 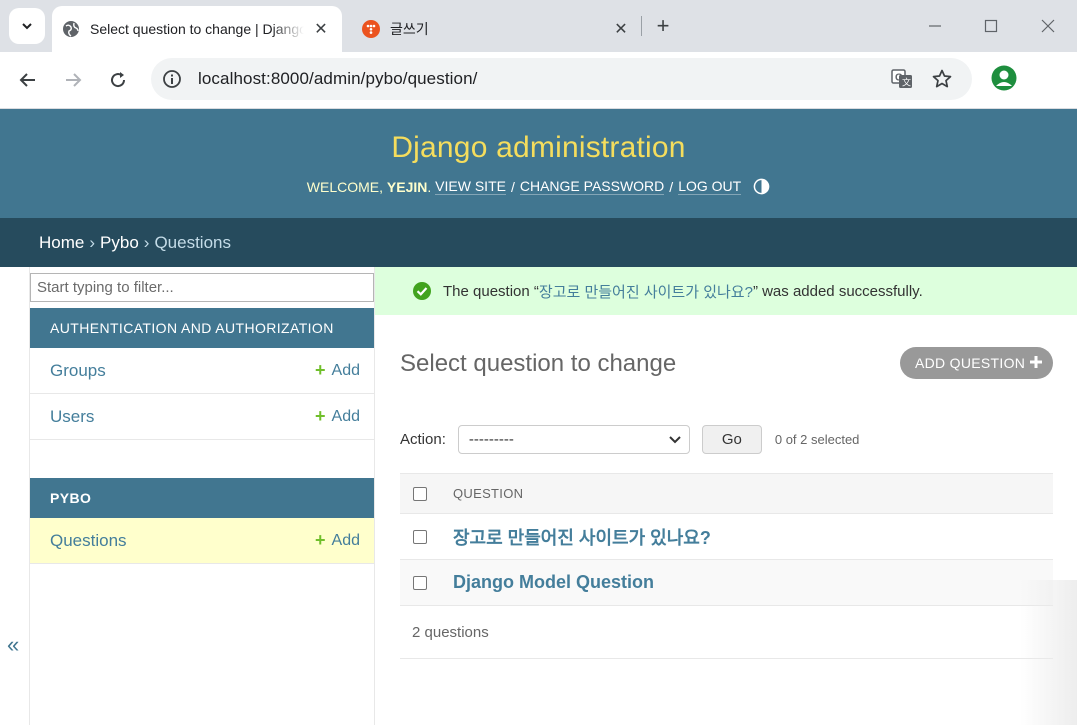 What do you see at coordinates (337, 79) in the screenshot?
I see `url-text: localhost:8000/admin/pybo/question/` at bounding box center [337, 79].